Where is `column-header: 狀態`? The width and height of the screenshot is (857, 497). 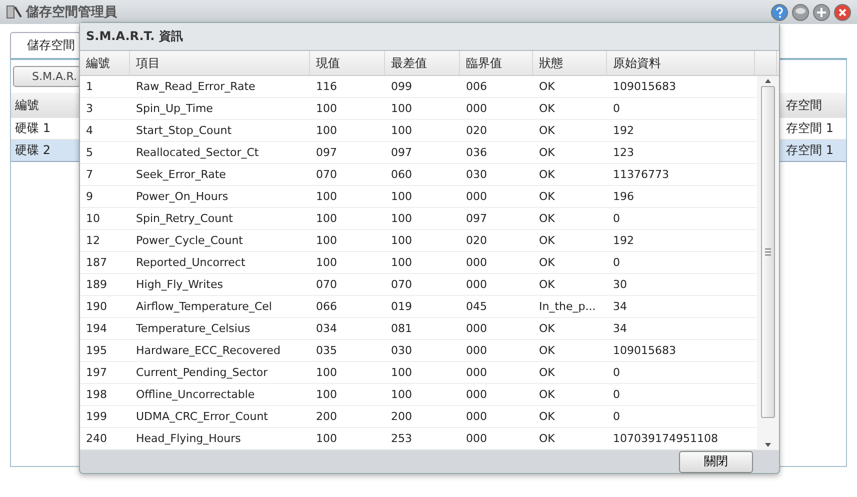 column-header: 狀態 is located at coordinates (570, 63).